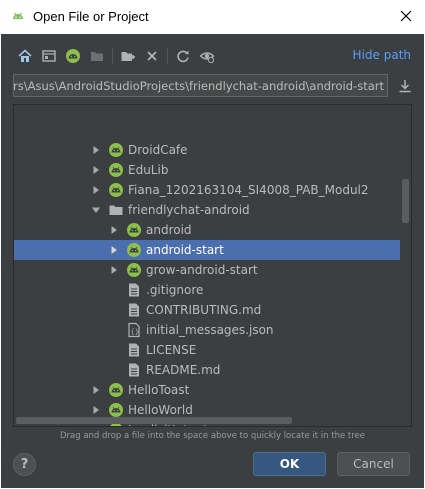 The height and width of the screenshot is (489, 425). What do you see at coordinates (24, 464) in the screenshot?
I see `help-button: ?` at bounding box center [24, 464].